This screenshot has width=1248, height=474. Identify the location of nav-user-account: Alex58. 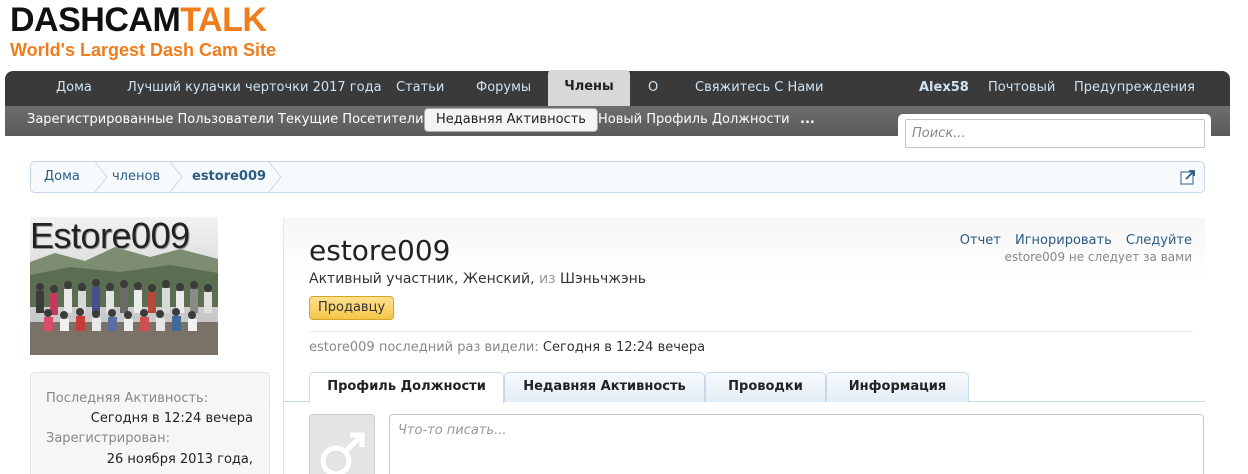
(944, 88).